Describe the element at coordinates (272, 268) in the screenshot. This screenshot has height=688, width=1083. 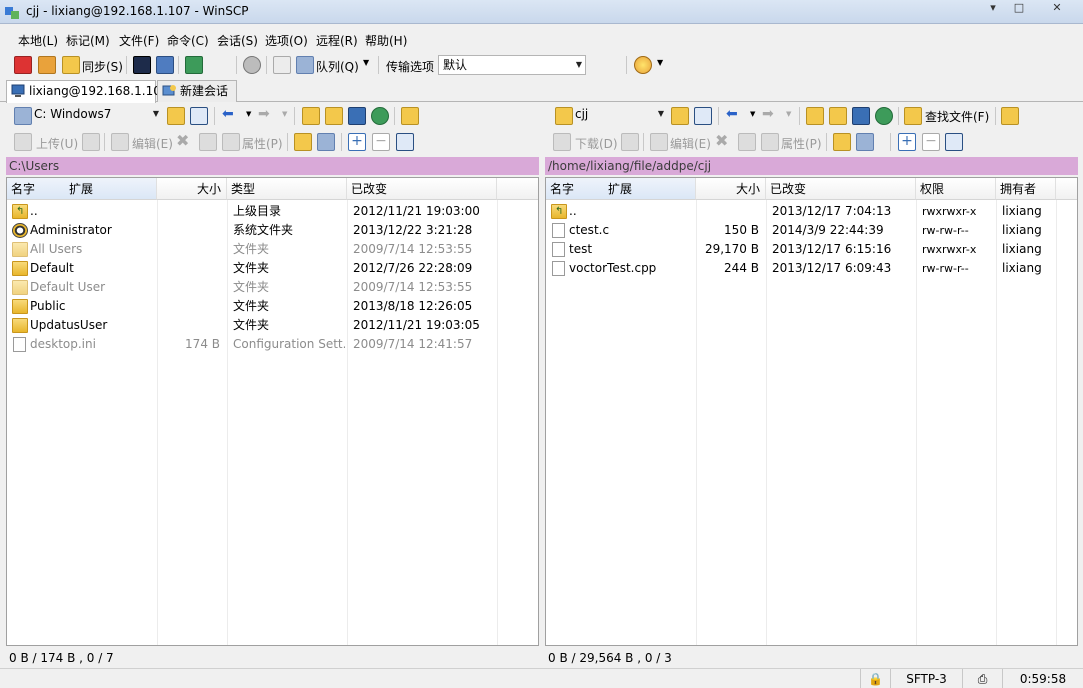
I see `table-row: Default 文件夹 2012/7/26 22:28:09` at that location.